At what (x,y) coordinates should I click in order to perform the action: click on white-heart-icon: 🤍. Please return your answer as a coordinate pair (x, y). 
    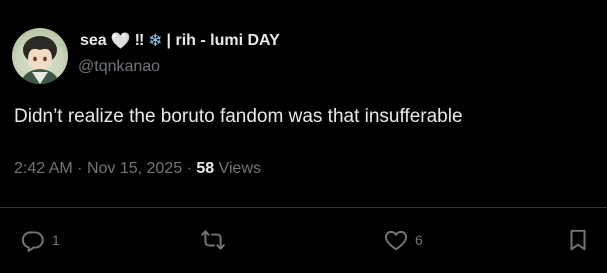
    Looking at the image, I should click on (120, 41).